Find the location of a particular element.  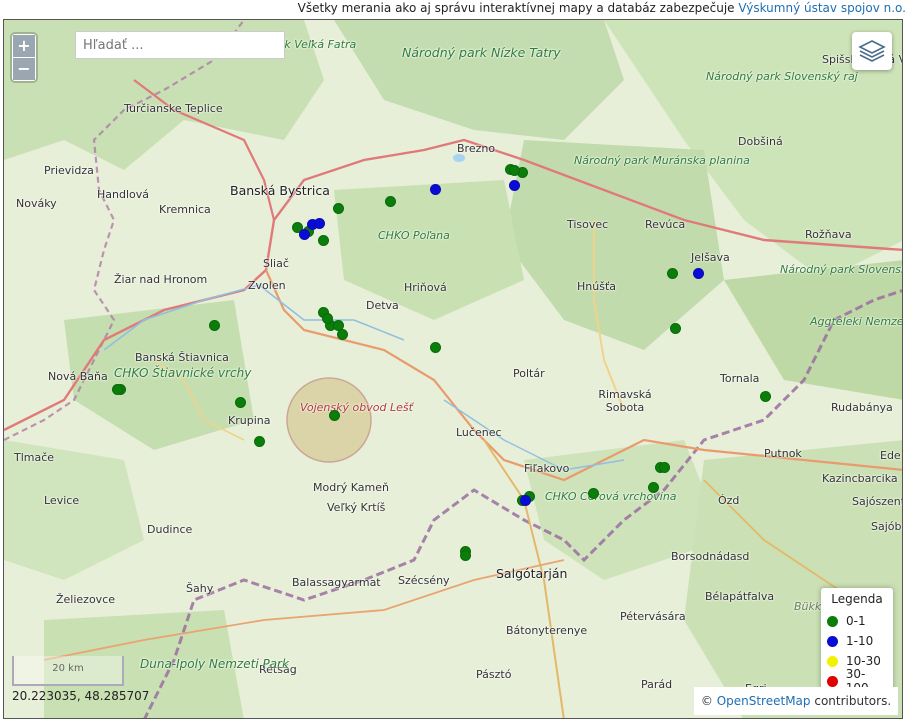

place-label: Rožňava is located at coordinates (828, 234).